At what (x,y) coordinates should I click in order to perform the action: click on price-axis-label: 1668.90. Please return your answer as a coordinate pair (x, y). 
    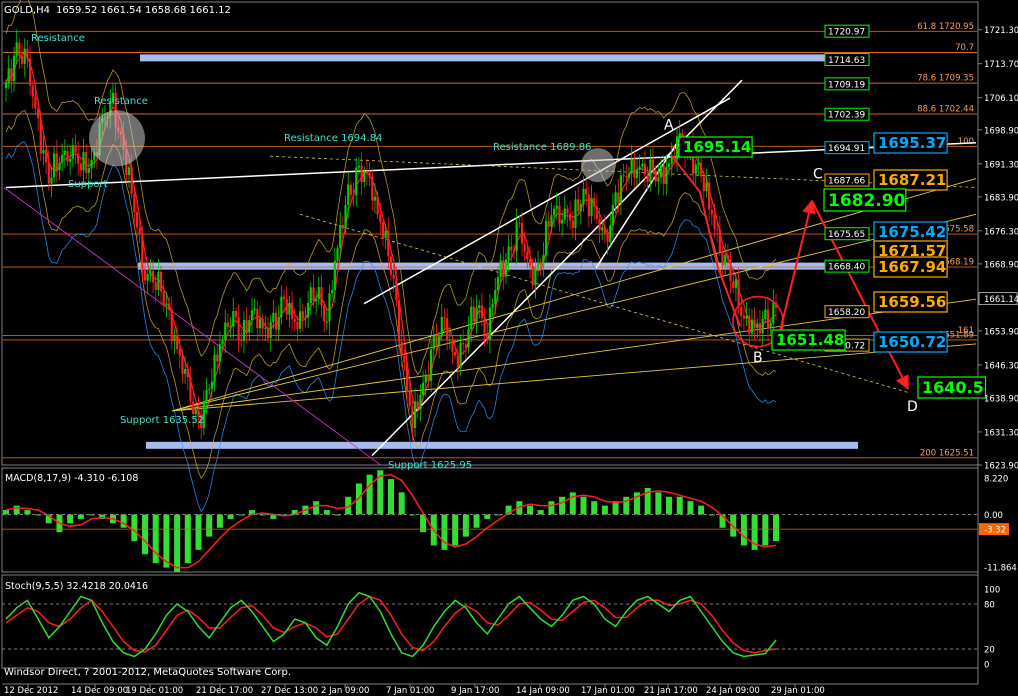
    Looking at the image, I should click on (1001, 265).